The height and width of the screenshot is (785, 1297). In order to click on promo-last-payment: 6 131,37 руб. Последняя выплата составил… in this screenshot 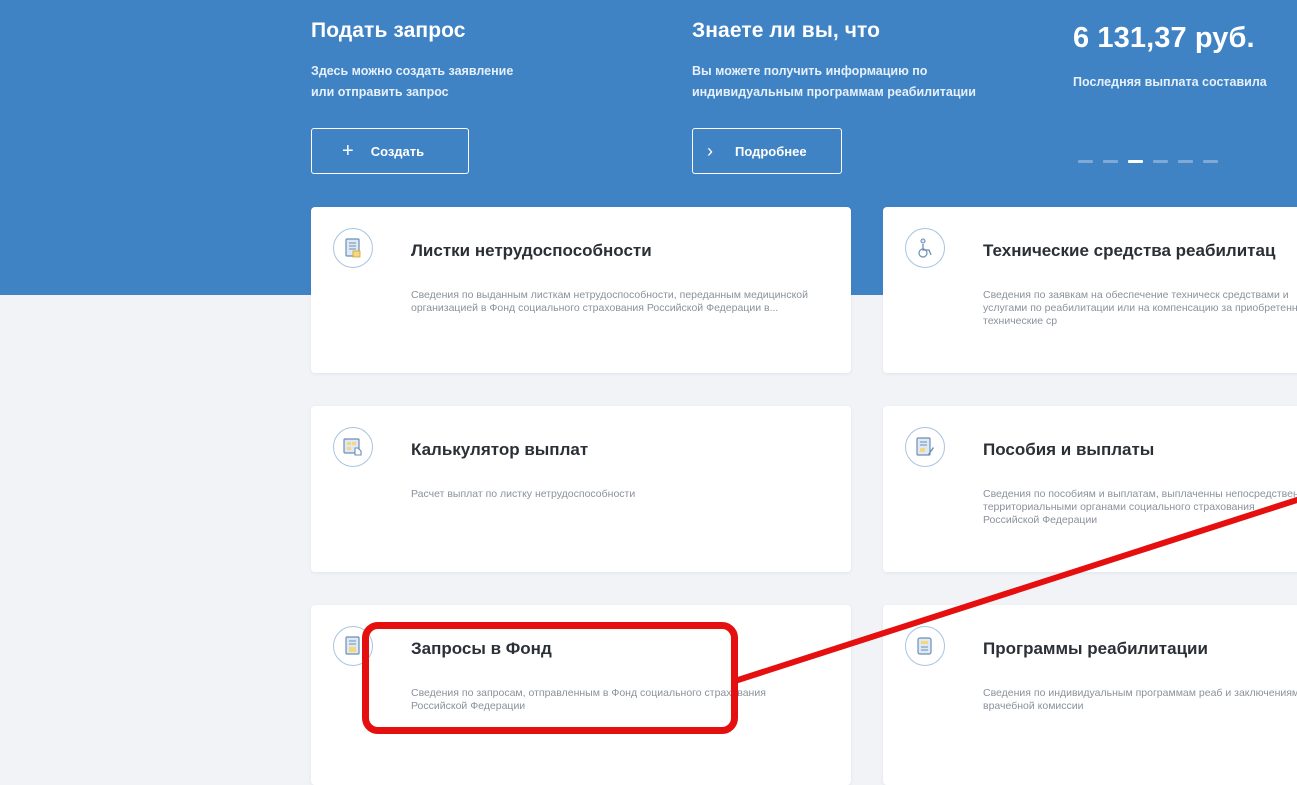, I will do `click(1185, 57)`.